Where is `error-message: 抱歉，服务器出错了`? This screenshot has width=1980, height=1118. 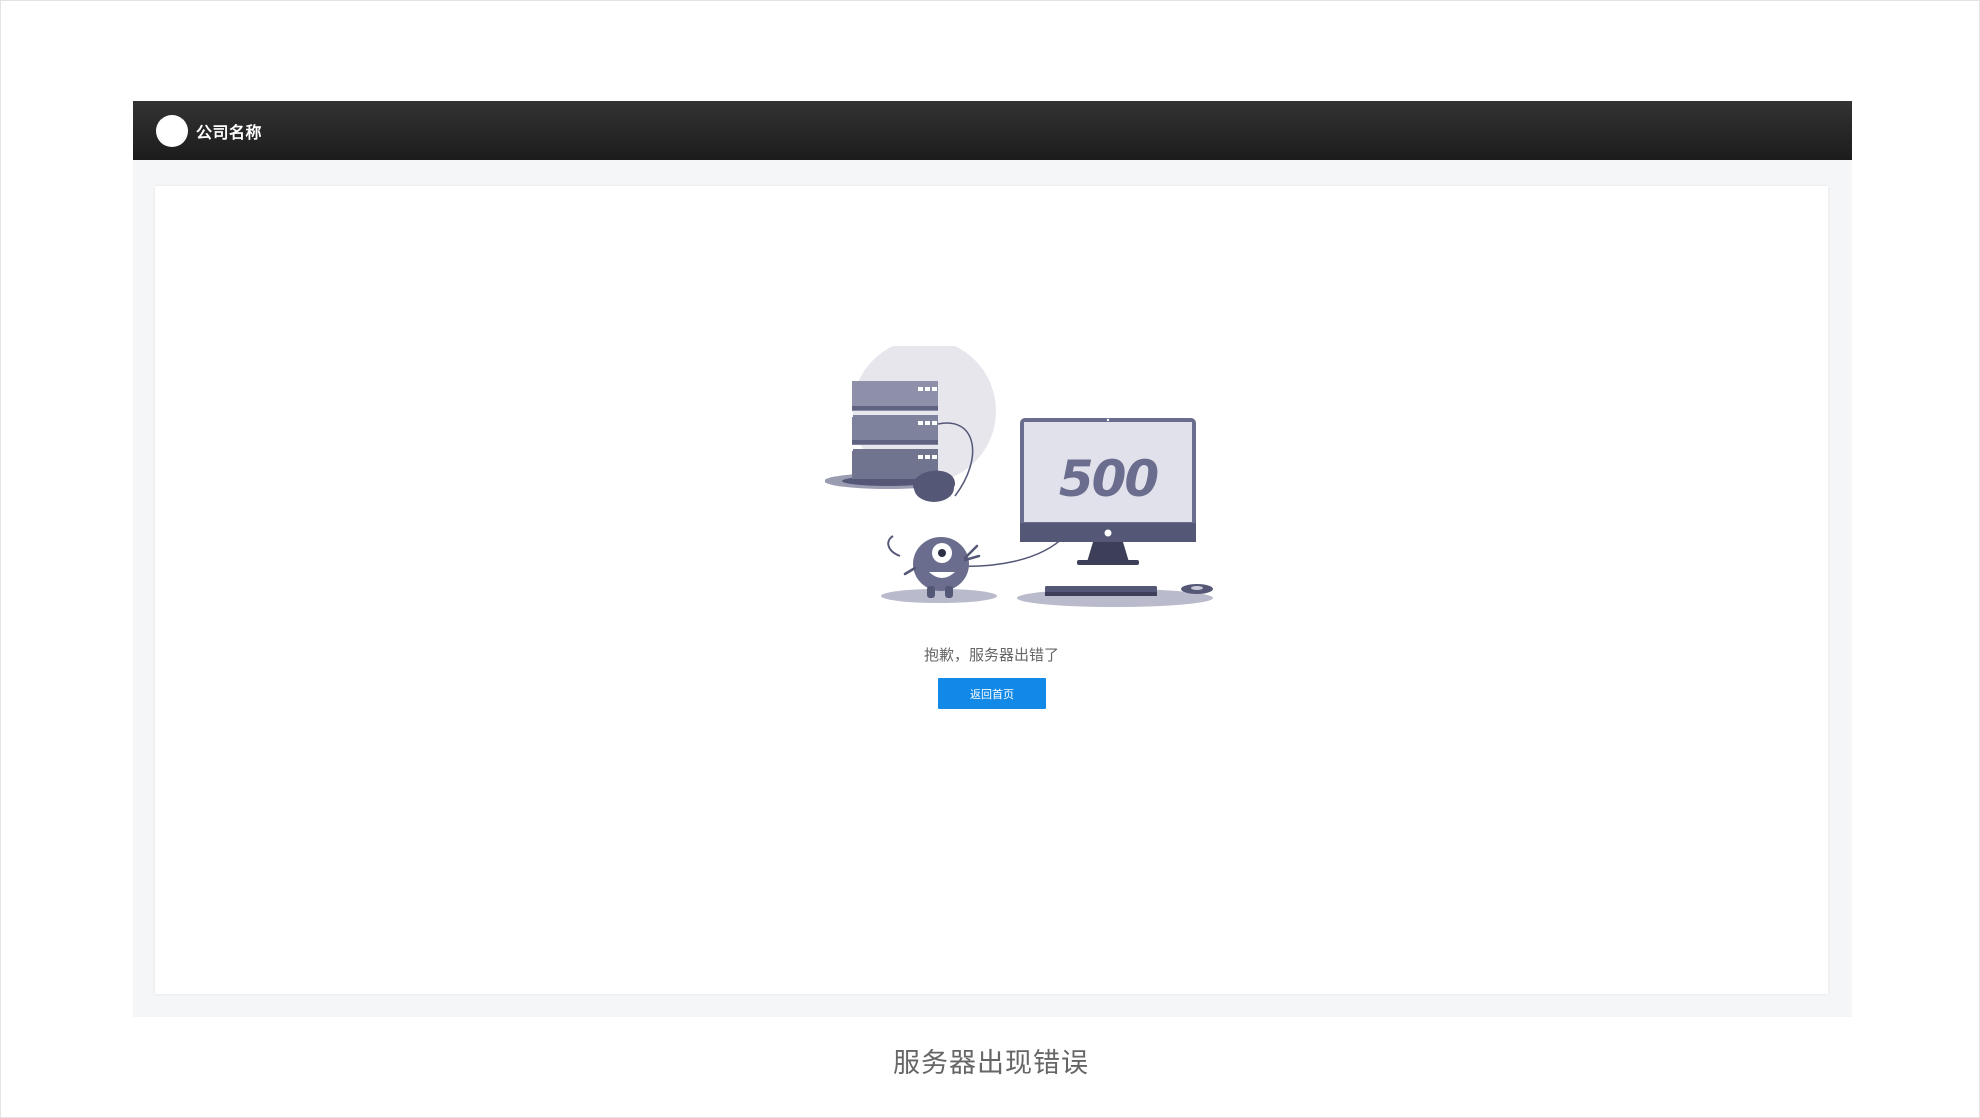
error-message: 抱歉，服务器出错了 is located at coordinates (991, 655).